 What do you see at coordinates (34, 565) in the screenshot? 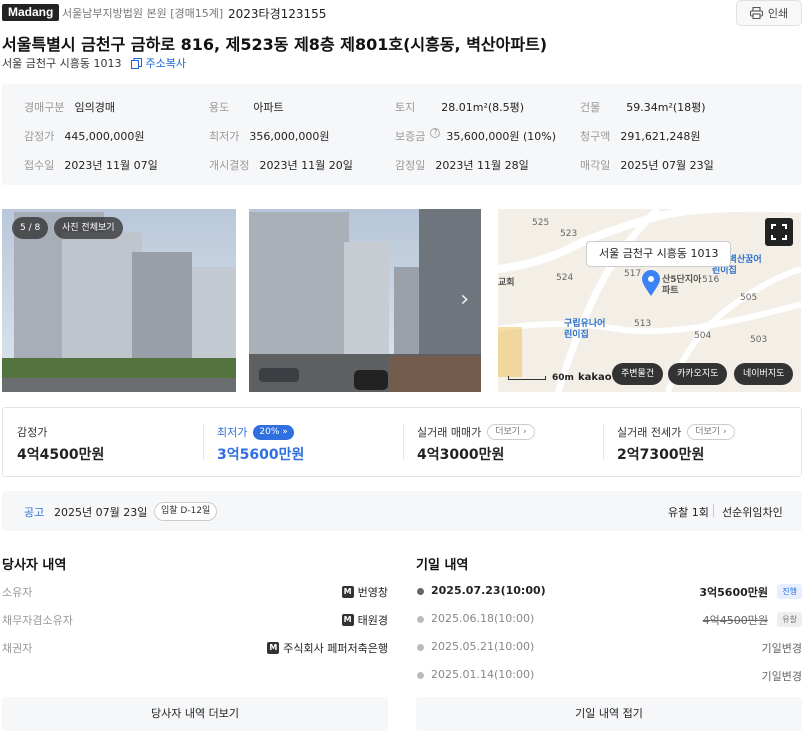
I see `parties-title: 당사자 내역` at bounding box center [34, 565].